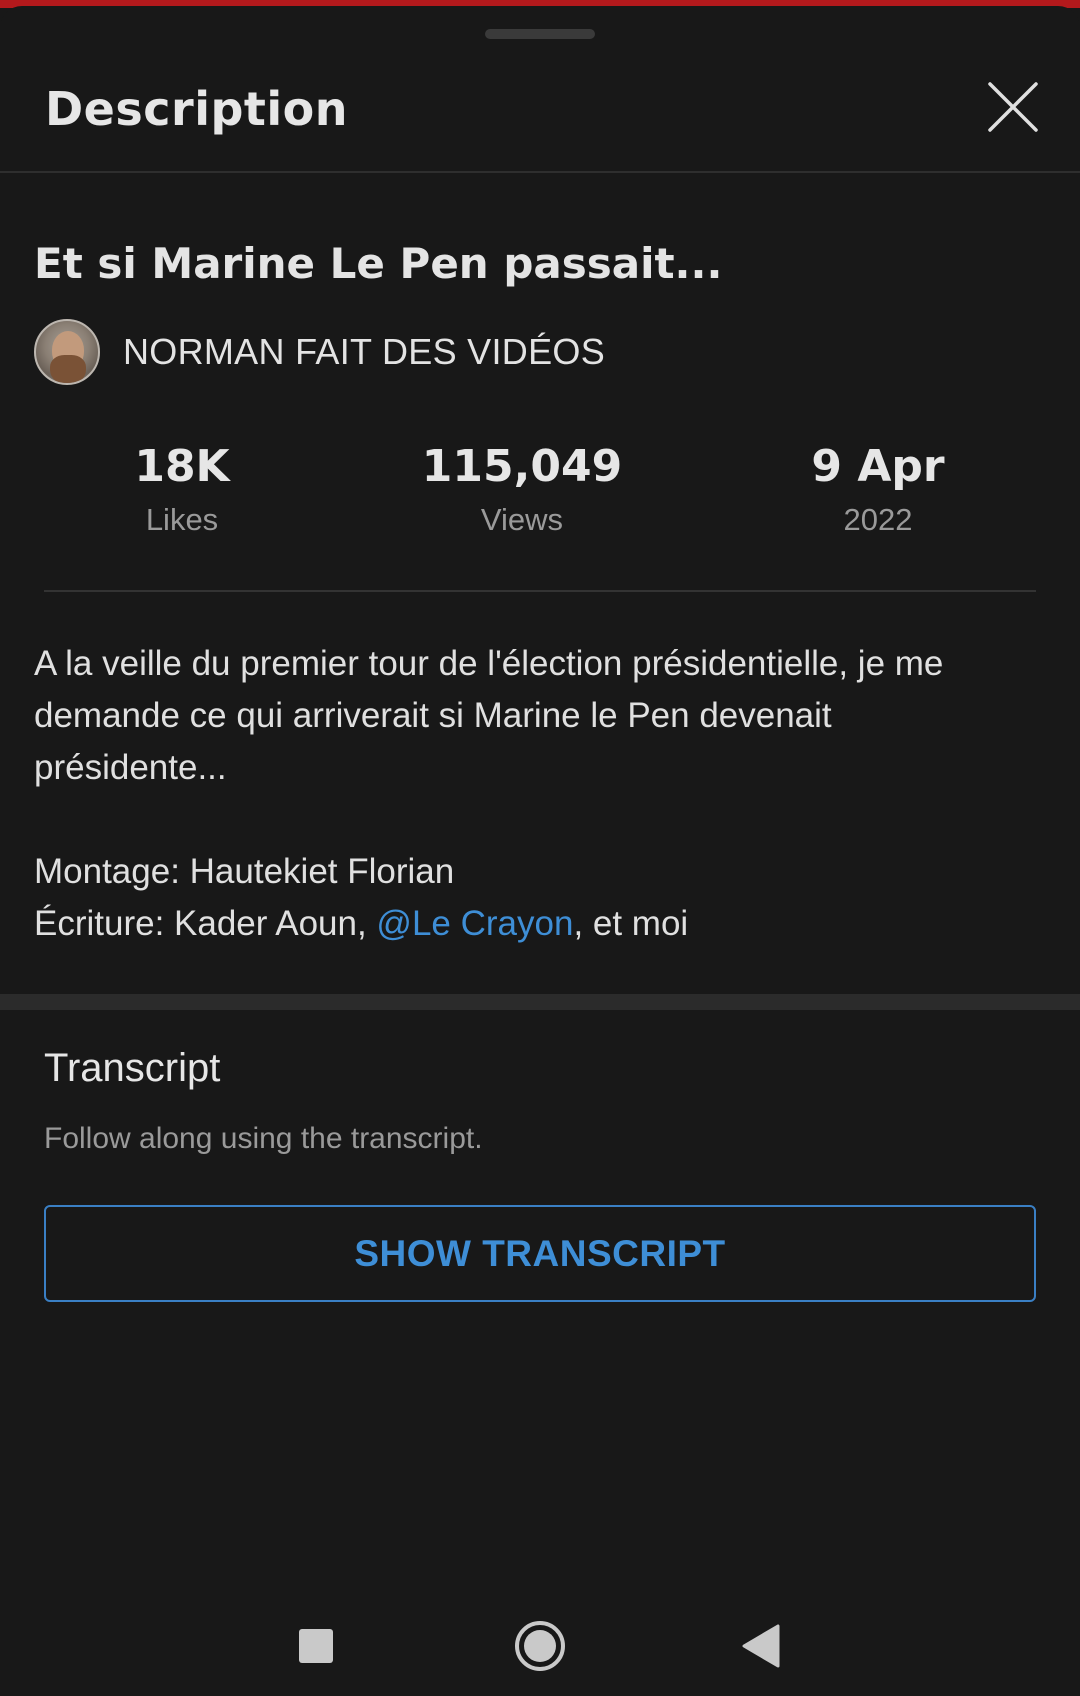  I want to click on views-label: Views, so click(522, 519).